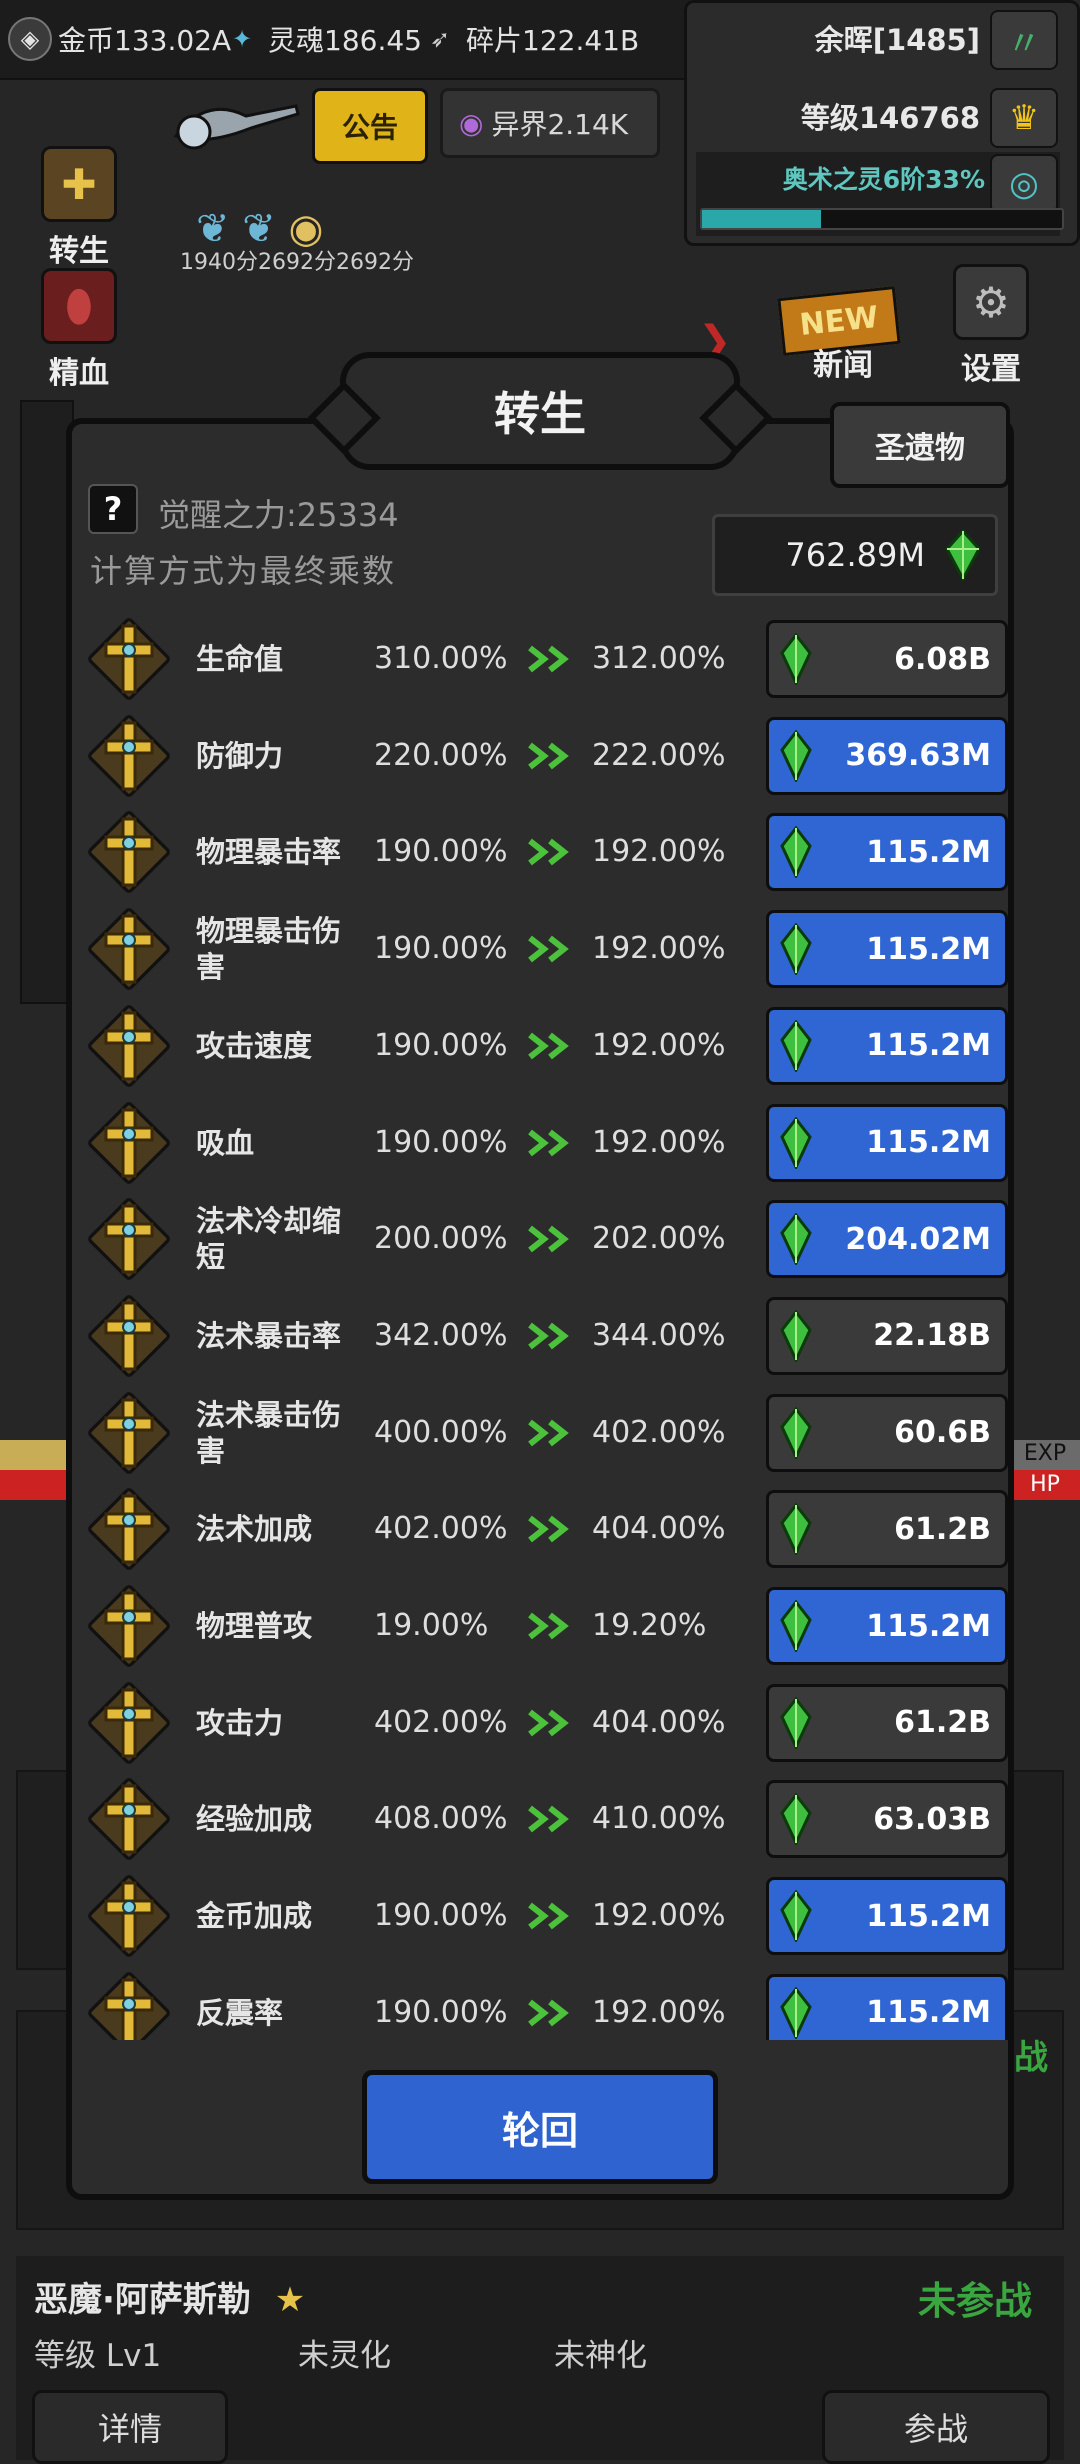  I want to click on hero-join-button: 参战, so click(936, 2427).